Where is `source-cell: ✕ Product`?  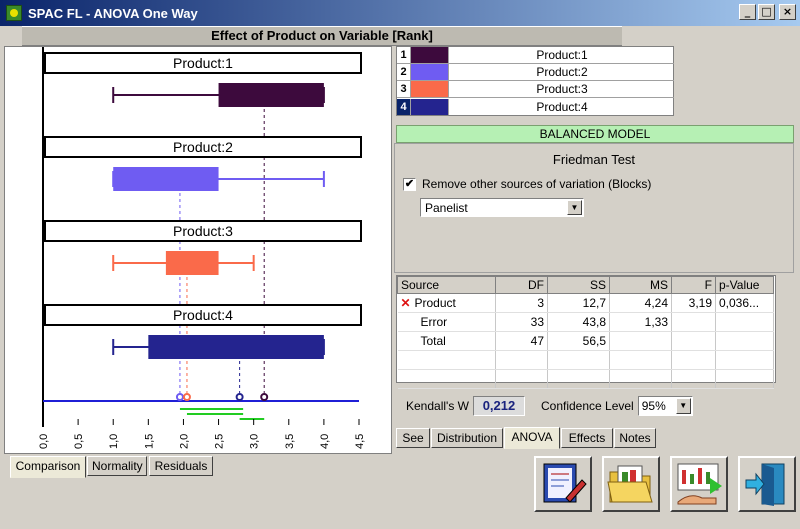 source-cell: ✕ Product is located at coordinates (446, 303).